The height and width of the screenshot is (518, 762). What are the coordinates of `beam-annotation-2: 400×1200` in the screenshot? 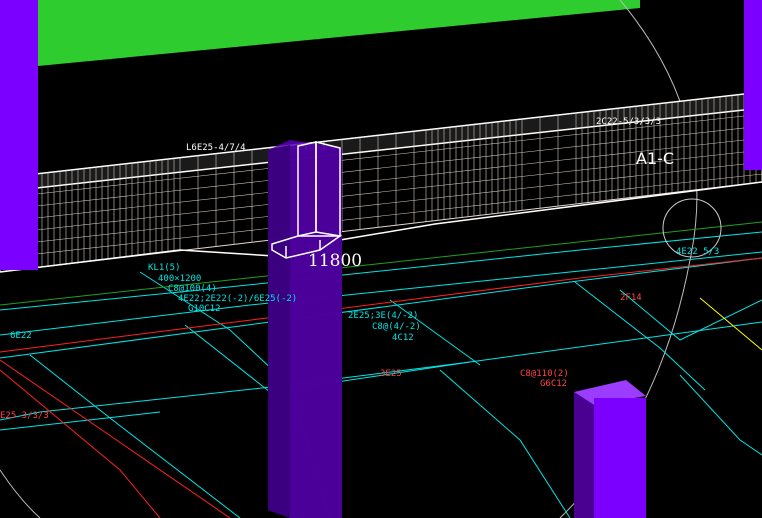 It's located at (179, 279).